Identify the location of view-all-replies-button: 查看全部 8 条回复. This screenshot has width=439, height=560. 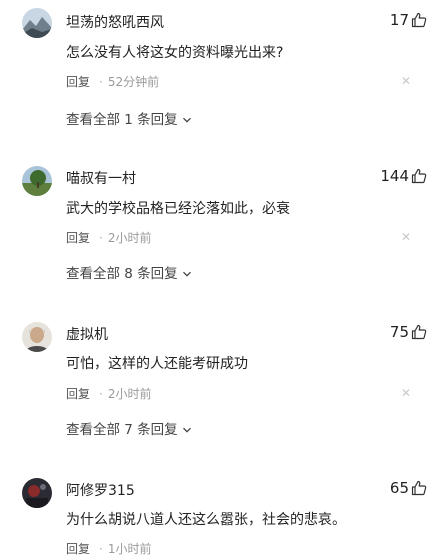
(129, 272).